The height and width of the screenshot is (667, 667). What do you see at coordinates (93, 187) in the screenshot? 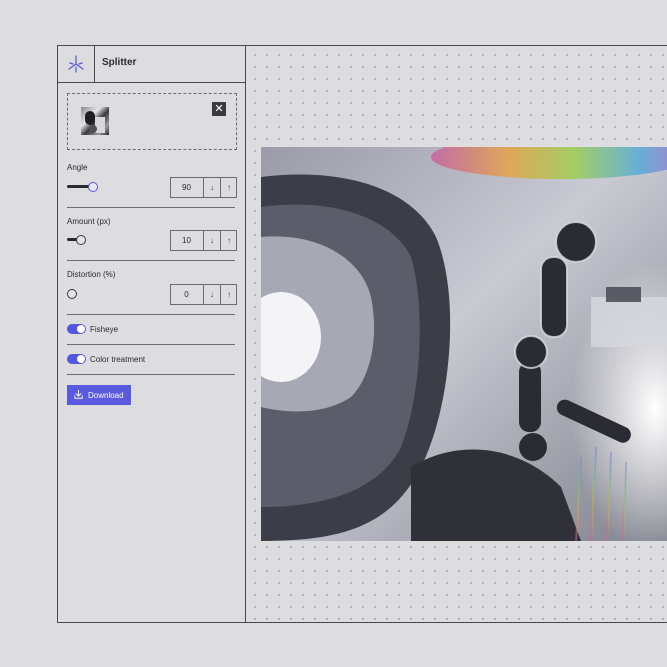
I see `angle-slider-knob` at bounding box center [93, 187].